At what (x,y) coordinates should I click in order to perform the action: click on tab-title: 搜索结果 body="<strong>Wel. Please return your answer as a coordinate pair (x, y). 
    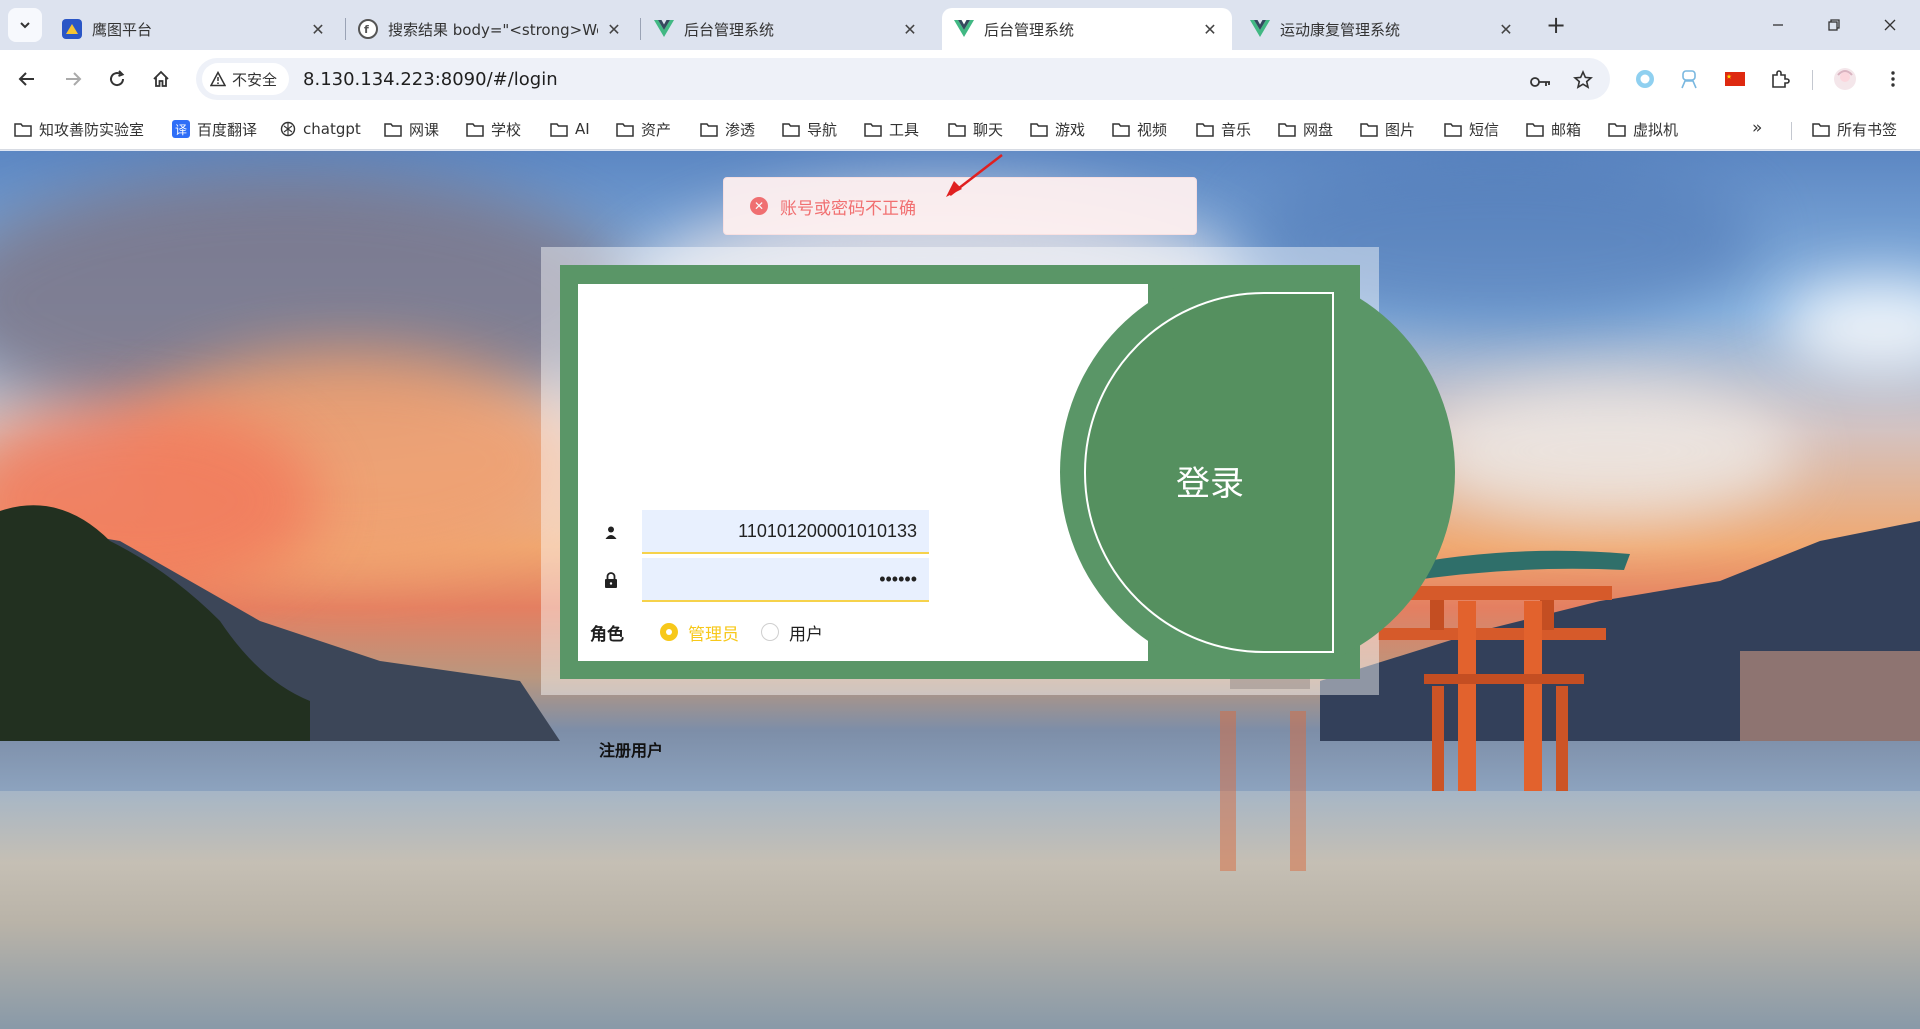
    Looking at the image, I should click on (493, 29).